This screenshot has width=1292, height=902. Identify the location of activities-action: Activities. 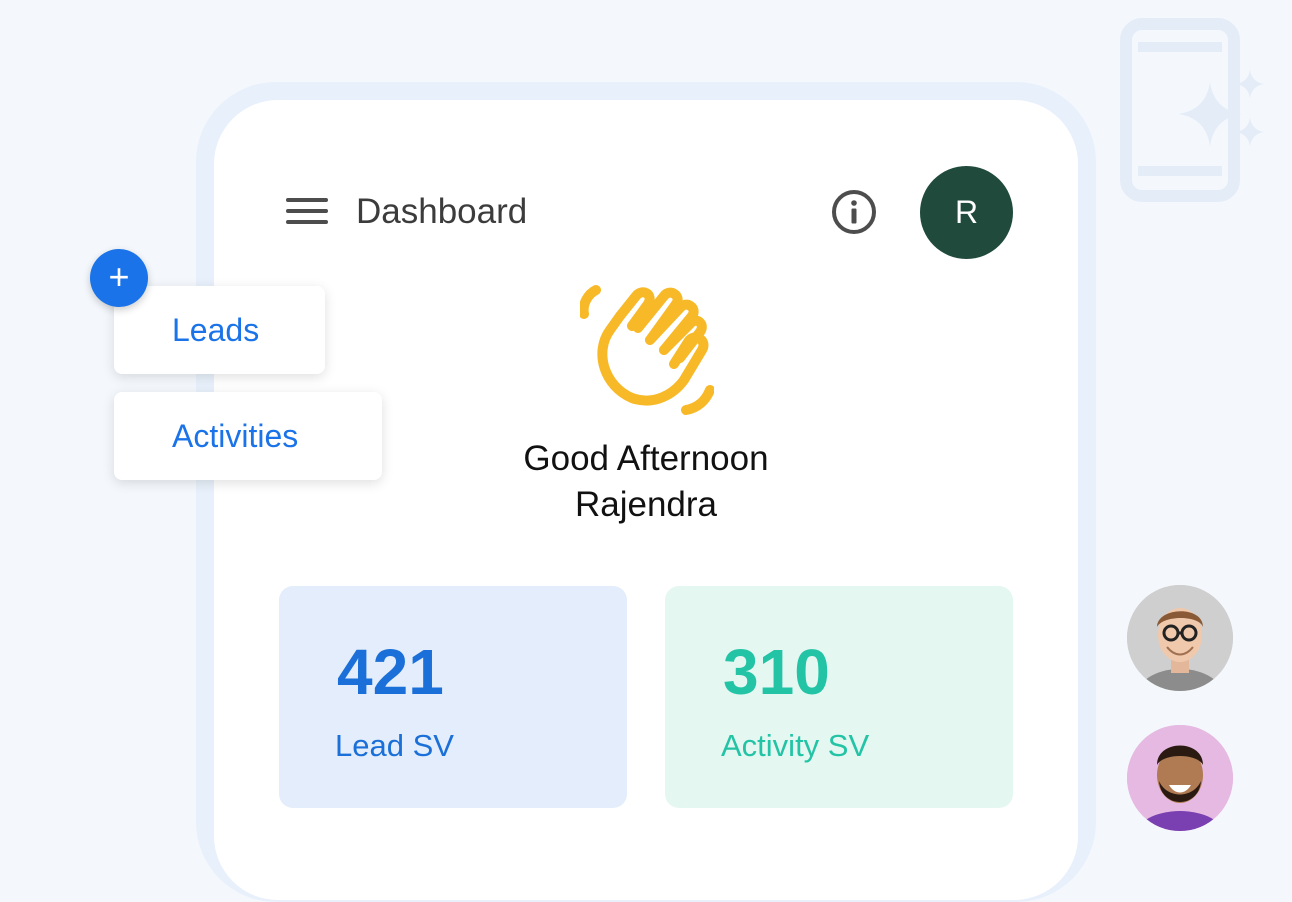
(248, 436).